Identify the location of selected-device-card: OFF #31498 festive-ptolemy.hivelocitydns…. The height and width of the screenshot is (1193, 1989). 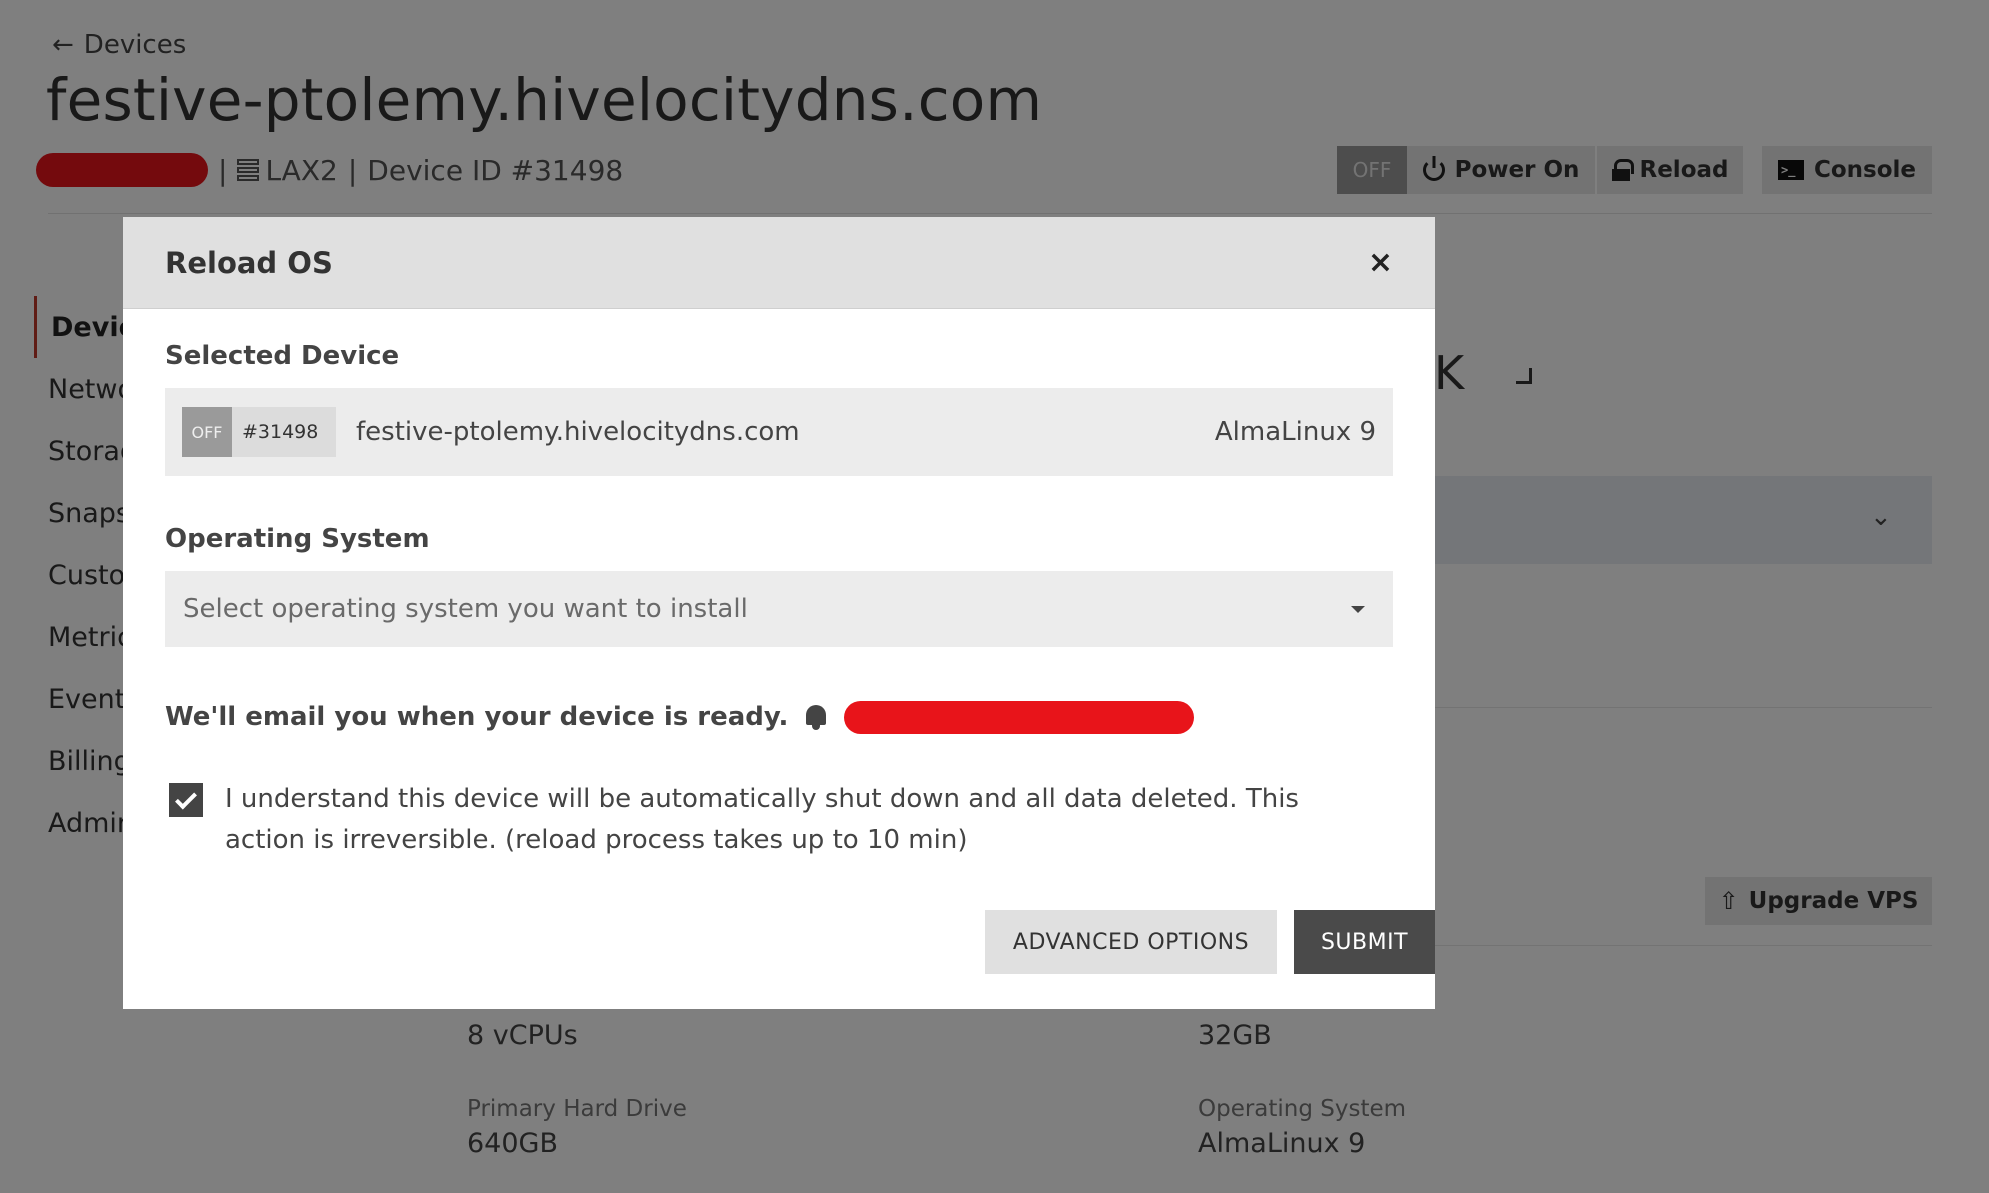
(779, 432).